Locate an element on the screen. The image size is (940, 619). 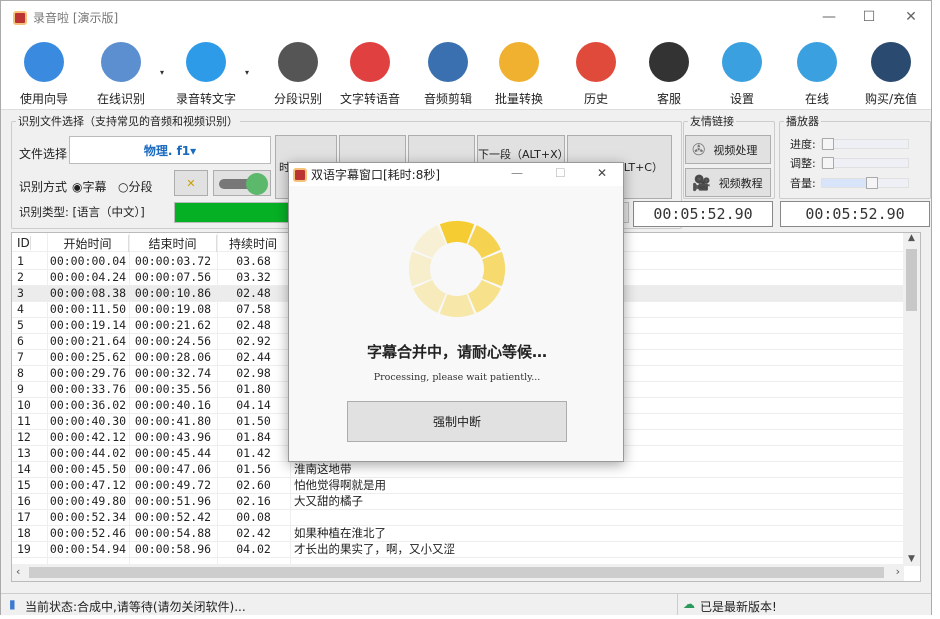
vertical-scrollbar: ▲ ▼ is located at coordinates (911, 399).